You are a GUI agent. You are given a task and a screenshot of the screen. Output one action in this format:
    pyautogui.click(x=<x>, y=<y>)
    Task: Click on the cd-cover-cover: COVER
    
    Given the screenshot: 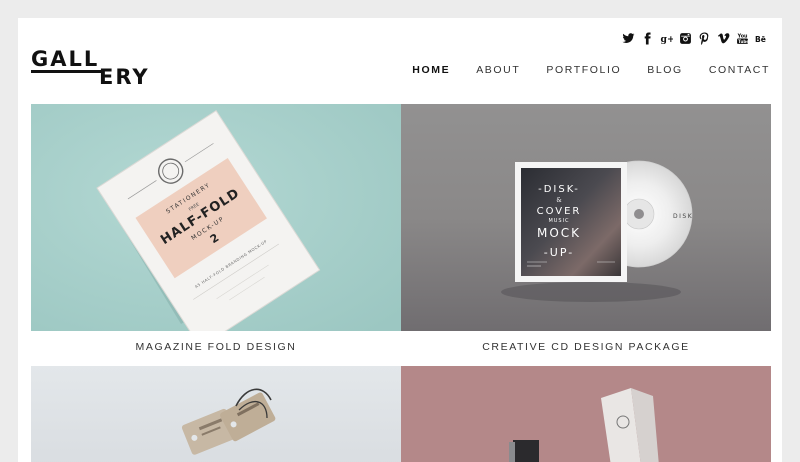 What is the action you would take?
    pyautogui.click(x=559, y=211)
    